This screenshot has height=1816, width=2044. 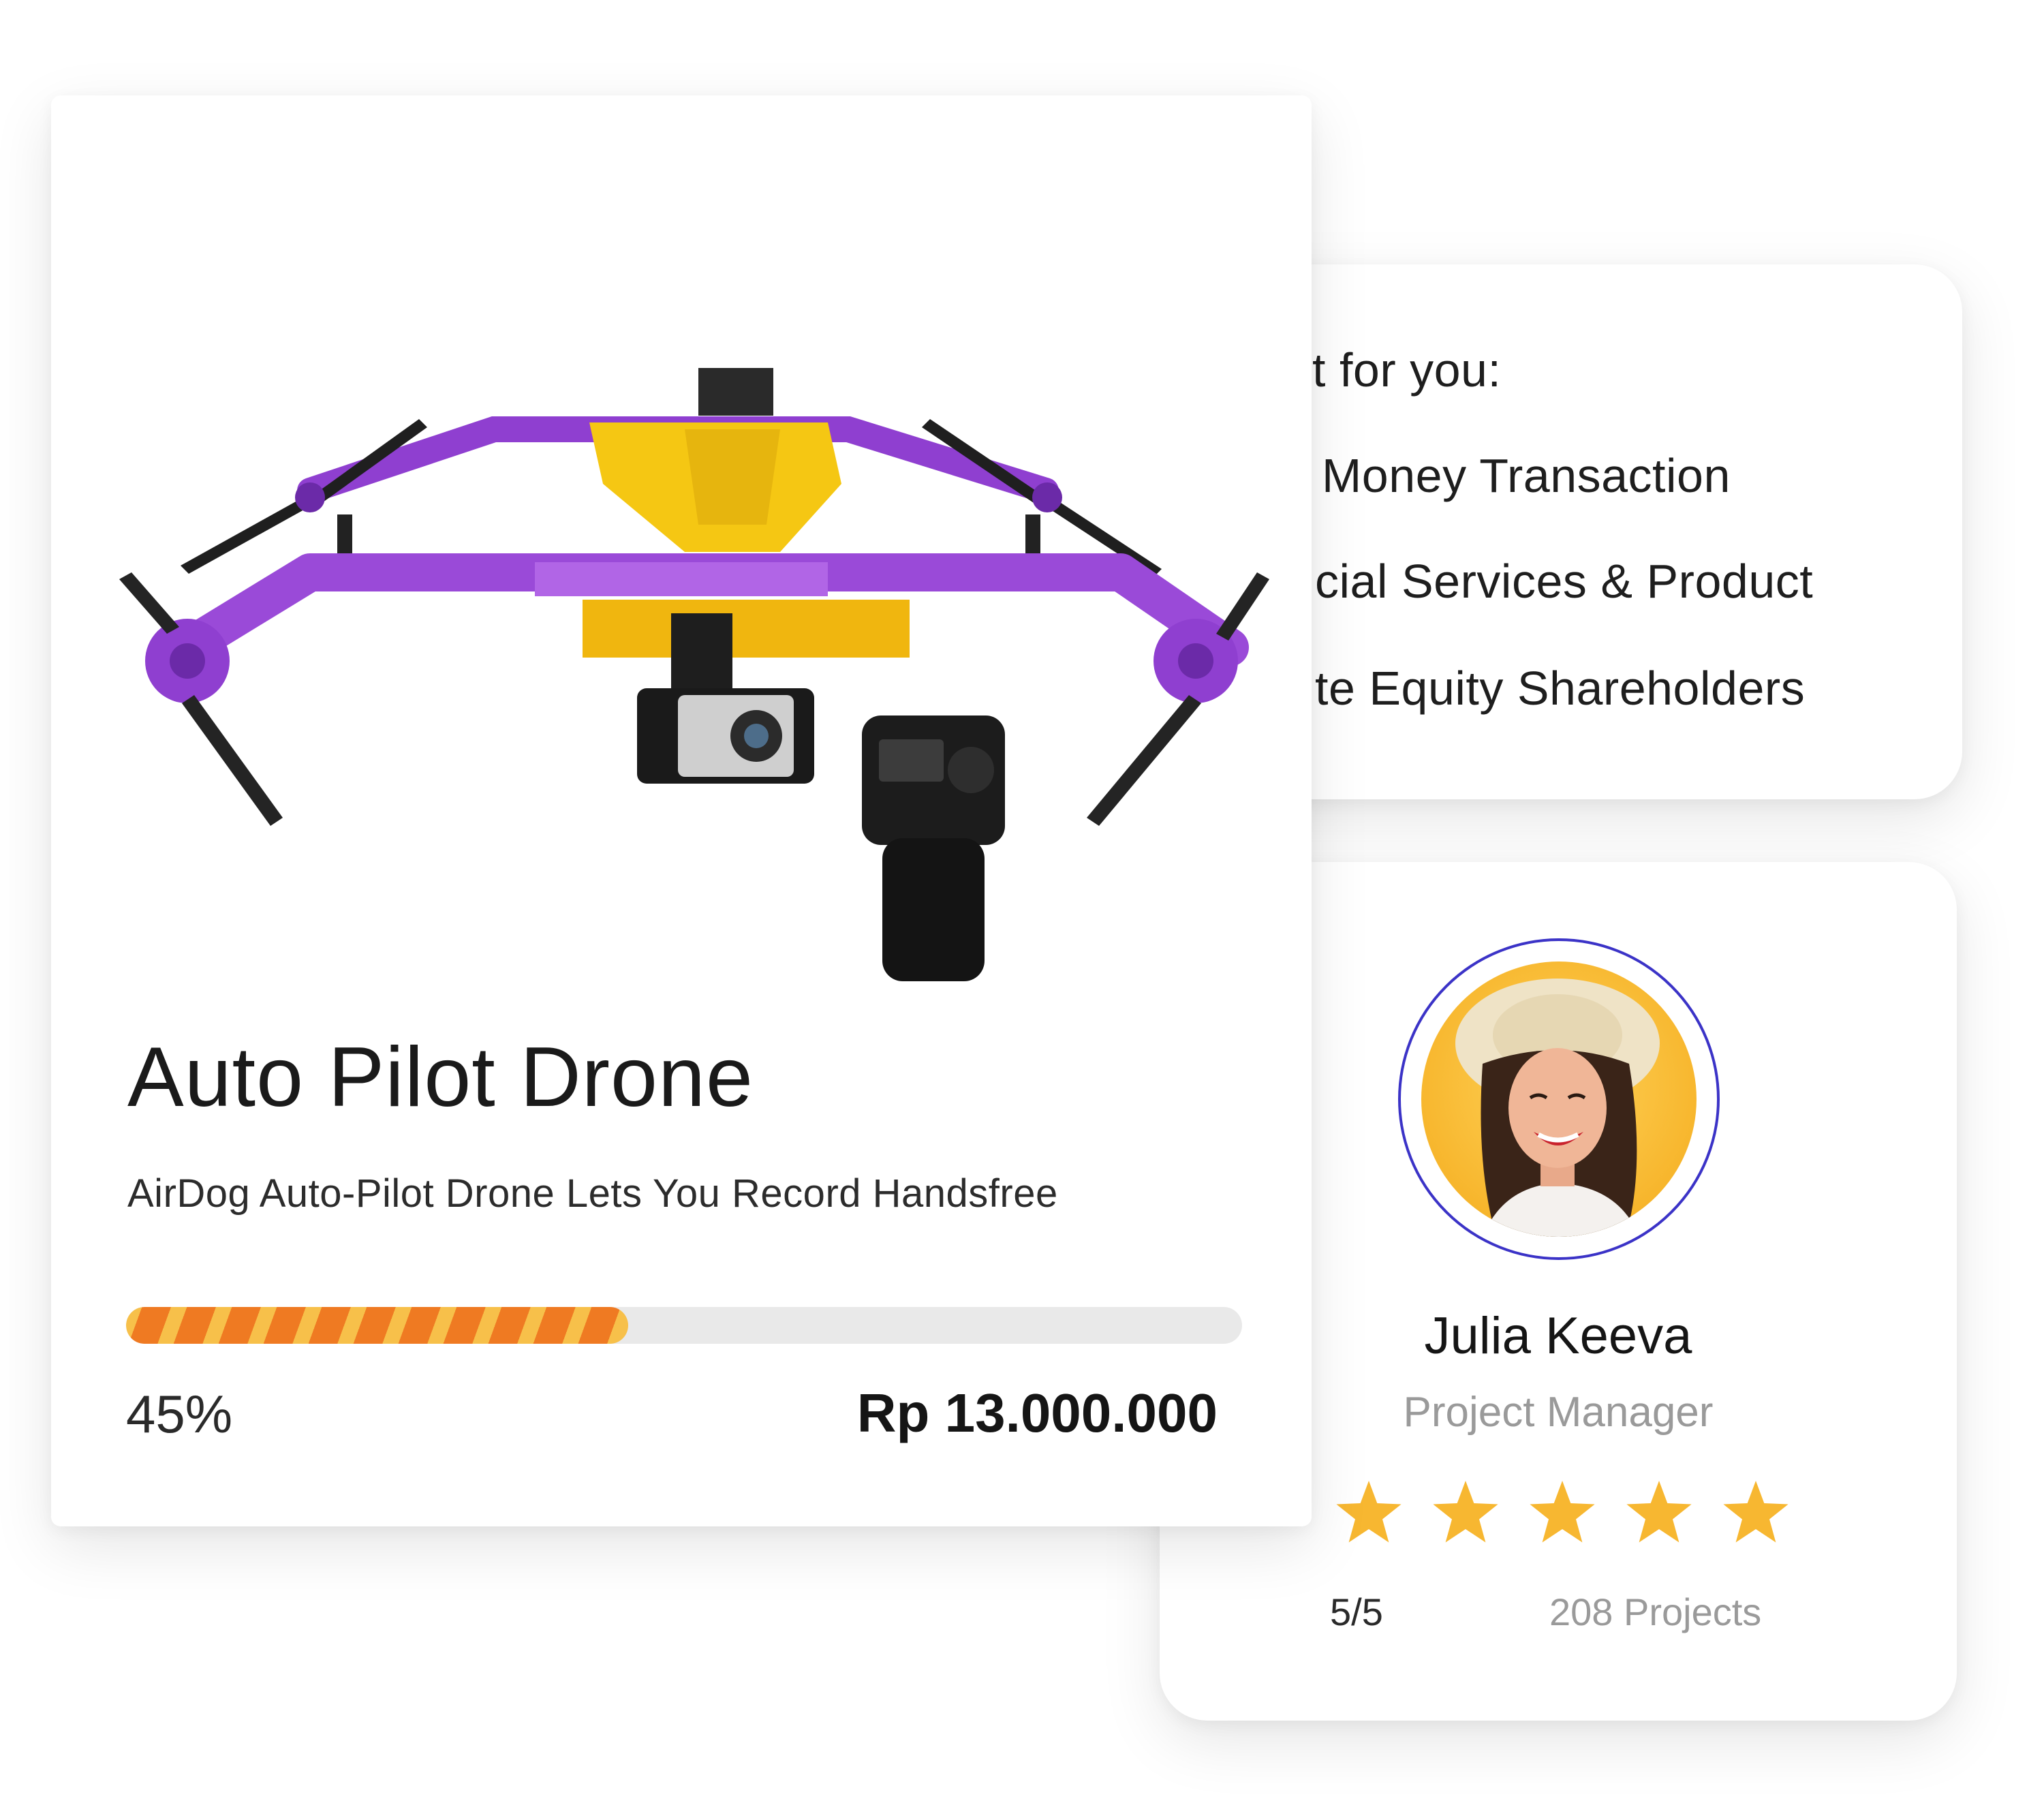 I want to click on funding-progress-percent: 45%, so click(x=179, y=1414).